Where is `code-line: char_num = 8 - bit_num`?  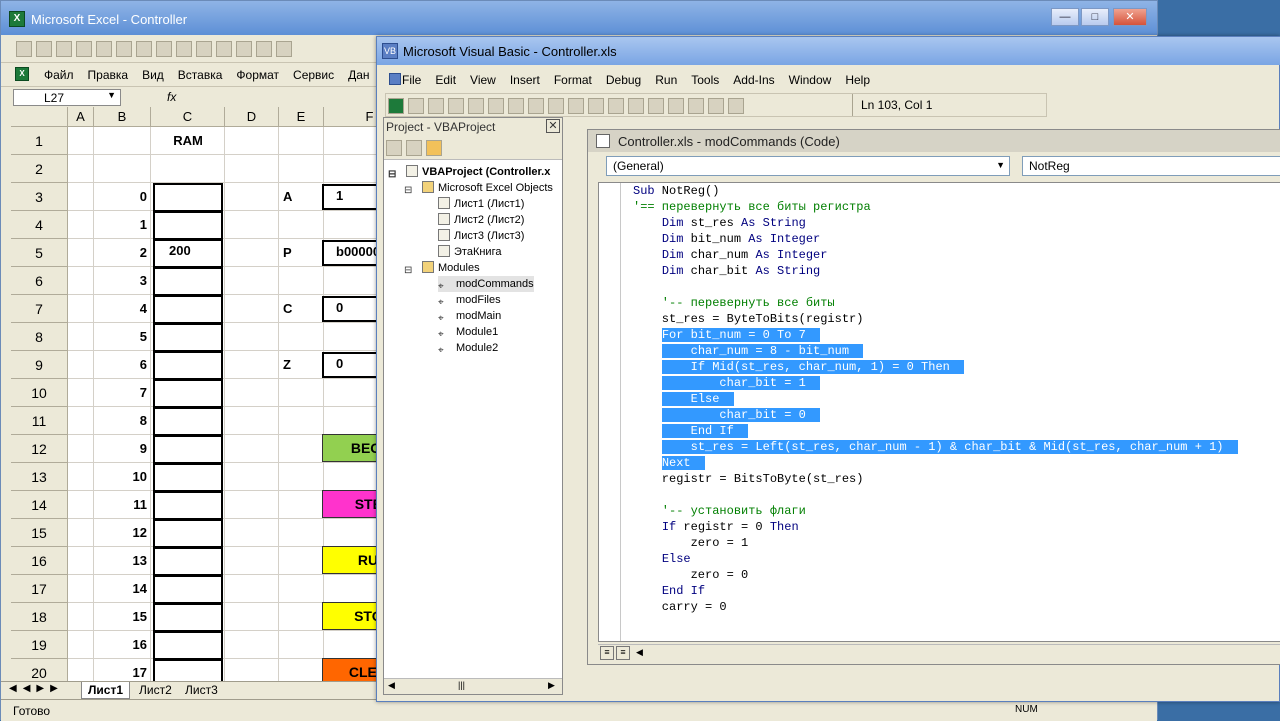
code-line: char_num = 8 - bit_num is located at coordinates (935, 351).